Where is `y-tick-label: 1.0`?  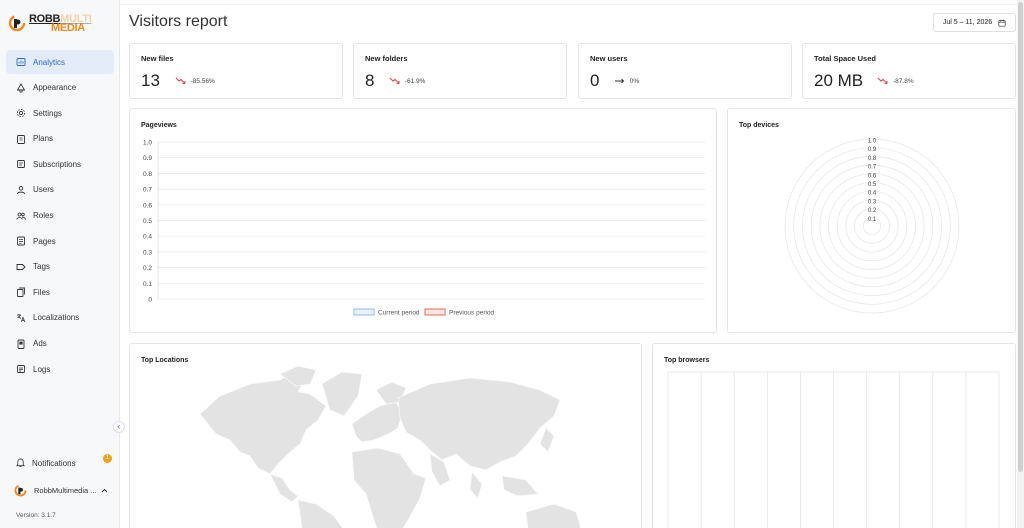
y-tick-label: 1.0 is located at coordinates (147, 143).